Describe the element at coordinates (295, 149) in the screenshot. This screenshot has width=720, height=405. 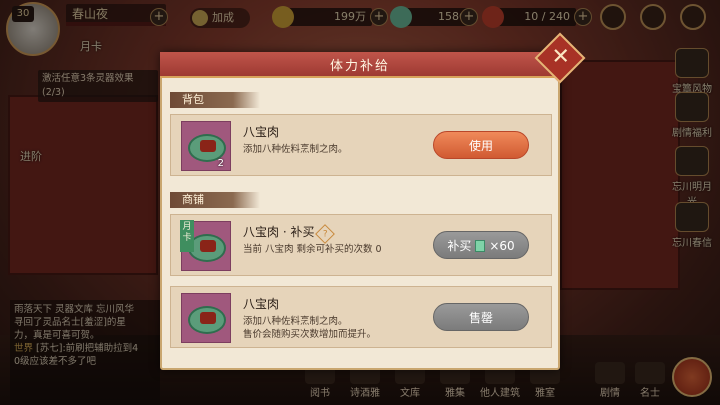
I see `item-description: 添加八种佐料烹制之肉。` at that location.